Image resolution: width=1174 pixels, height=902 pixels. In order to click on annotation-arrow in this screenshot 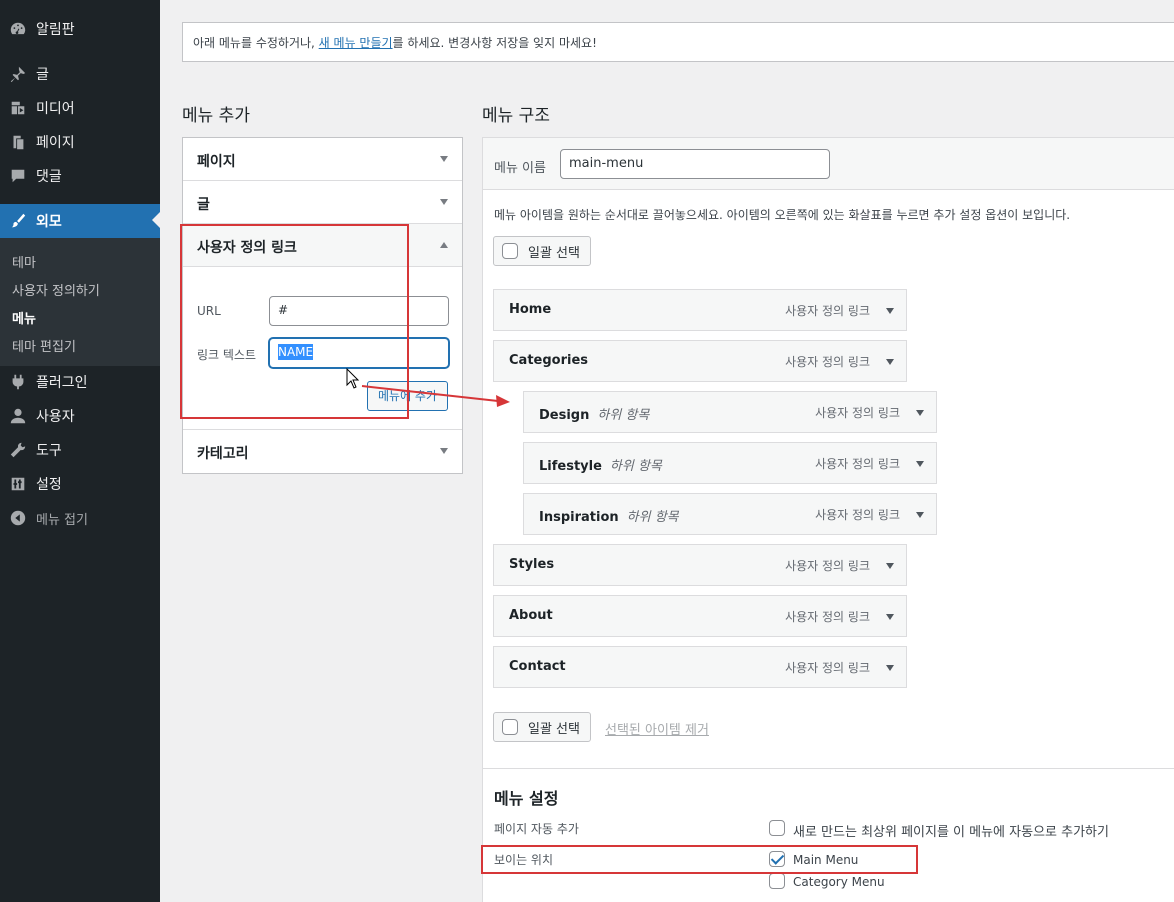, I will do `click(435, 396)`.